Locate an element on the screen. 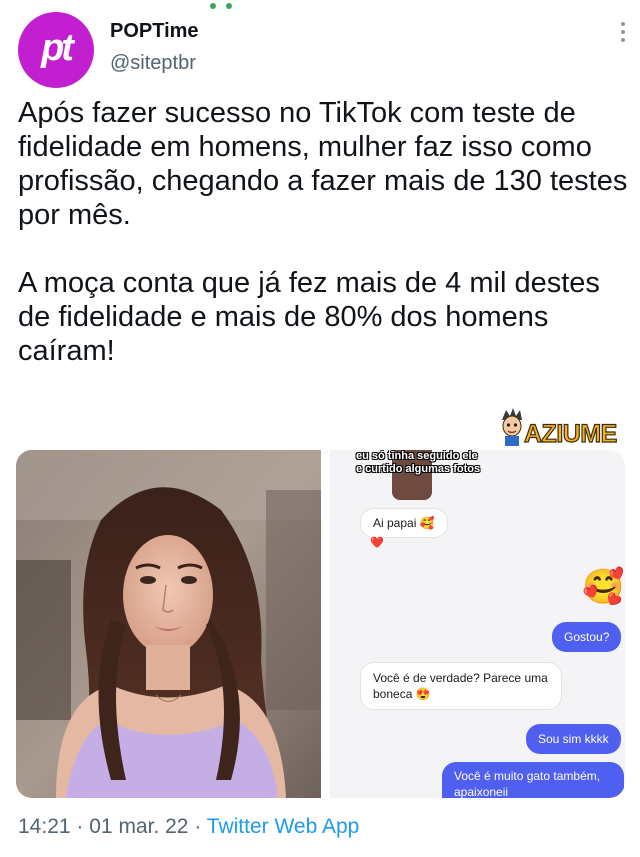 The image size is (640, 857). message-text: Você é muito gato também, apaixoneii is located at coordinates (527, 783).